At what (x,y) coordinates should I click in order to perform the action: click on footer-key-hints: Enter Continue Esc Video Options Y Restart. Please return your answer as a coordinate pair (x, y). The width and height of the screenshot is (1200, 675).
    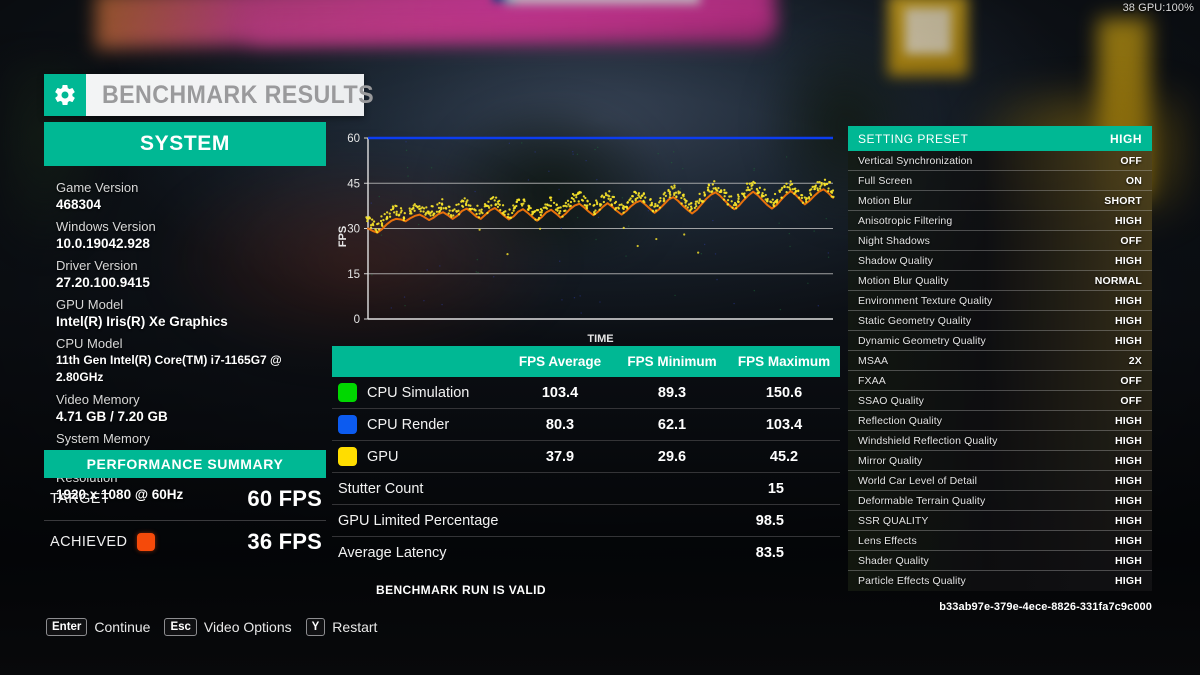
    Looking at the image, I should click on (211, 627).